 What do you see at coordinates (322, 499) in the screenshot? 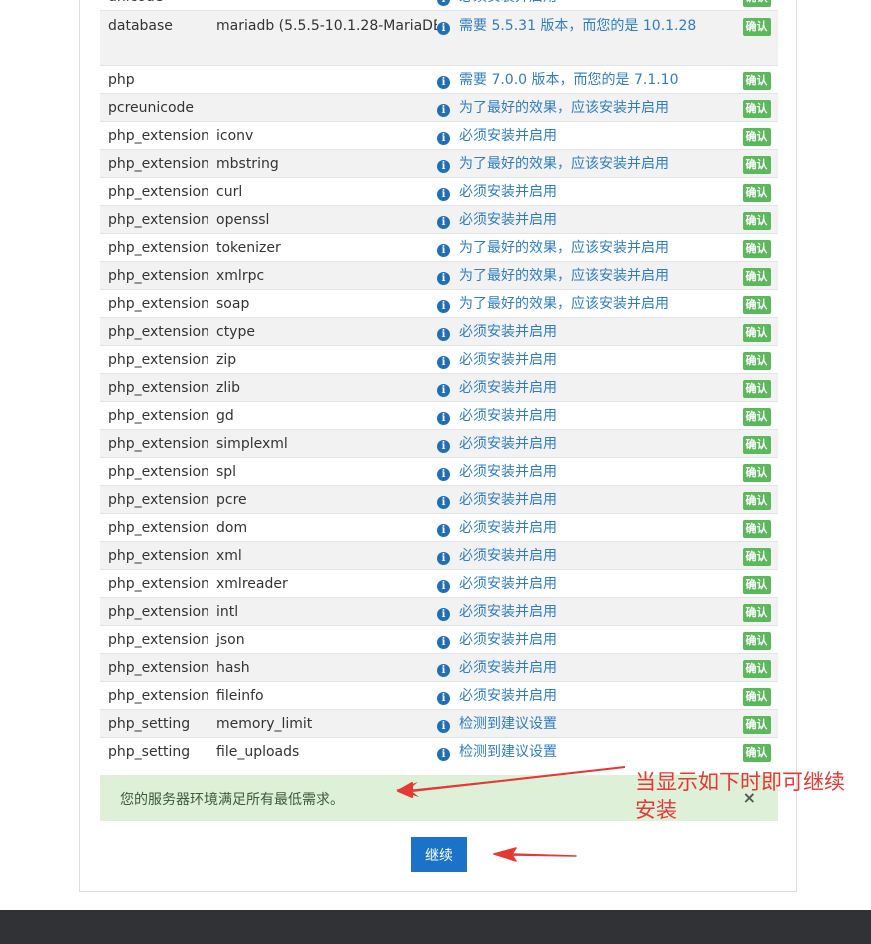
I see `requirement-name: pcre` at bounding box center [322, 499].